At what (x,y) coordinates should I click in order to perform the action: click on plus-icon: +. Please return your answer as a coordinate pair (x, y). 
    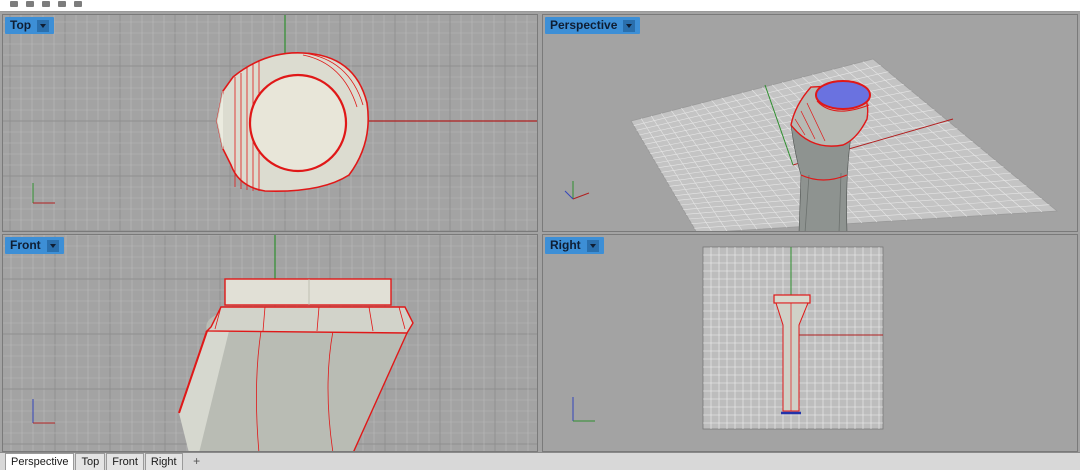
    Looking at the image, I should click on (197, 461).